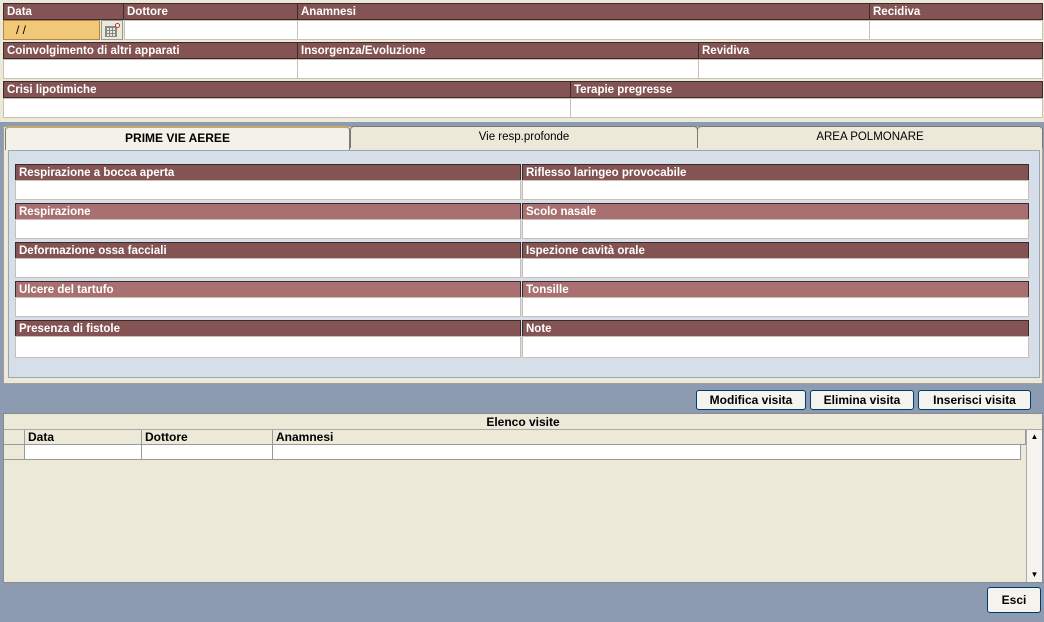 The image size is (1044, 622). What do you see at coordinates (870, 50) in the screenshot?
I see `revidiva-label: Revidiva` at bounding box center [870, 50].